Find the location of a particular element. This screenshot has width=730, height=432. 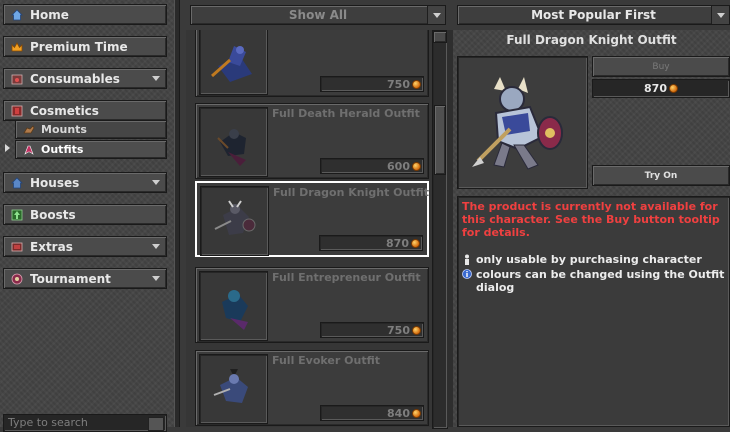

product-card-selected: Full Dragon Knight Outfit 870 is located at coordinates (312, 219).